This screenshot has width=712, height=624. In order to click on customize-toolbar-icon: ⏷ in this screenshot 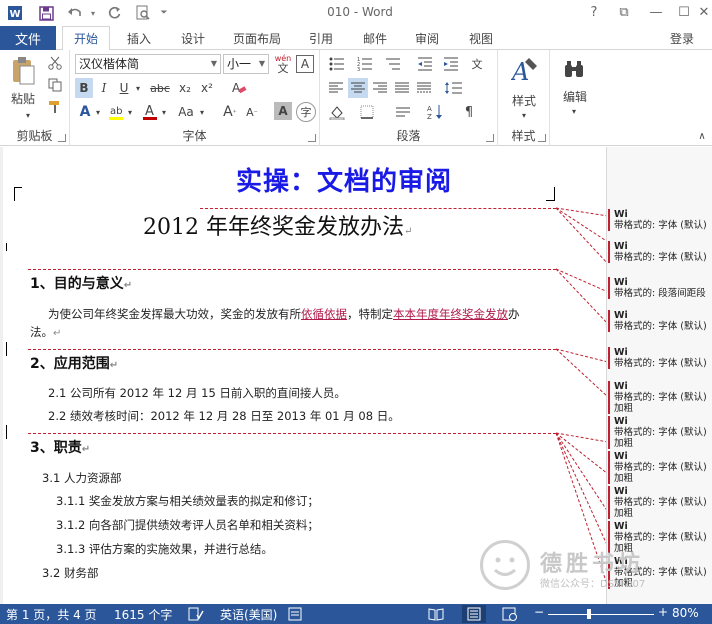, I will do `click(164, 13)`.